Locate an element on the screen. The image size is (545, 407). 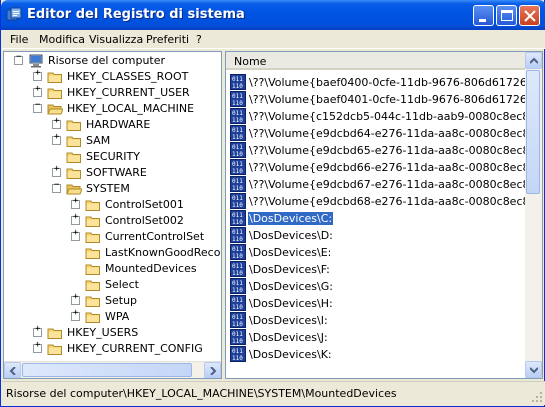
list-item: 011 110 \DosDevices\F: is located at coordinates (377, 269).